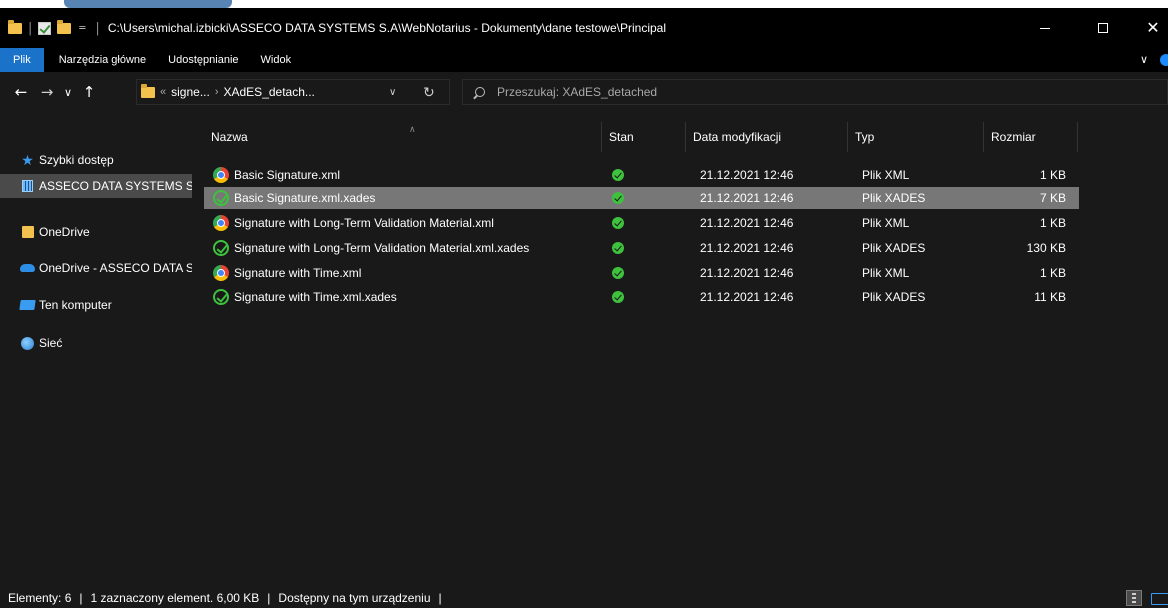  Describe the element at coordinates (644, 137) in the screenshot. I see `column-header-status: Stan` at that location.